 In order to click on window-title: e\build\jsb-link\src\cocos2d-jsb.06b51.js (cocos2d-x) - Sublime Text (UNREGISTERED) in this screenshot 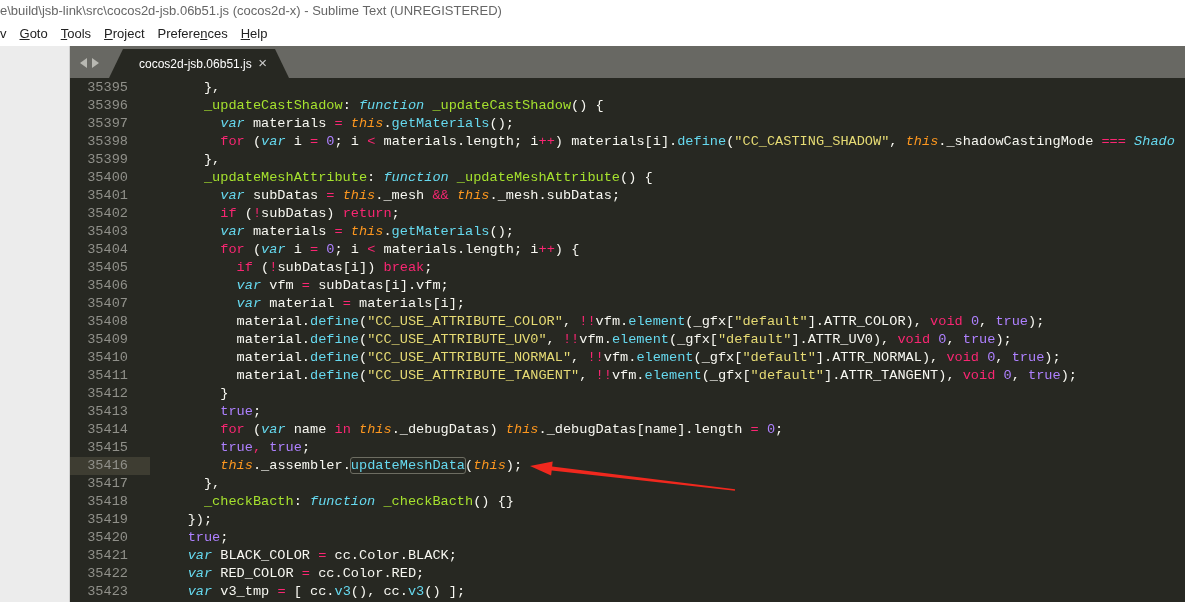, I will do `click(251, 11)`.